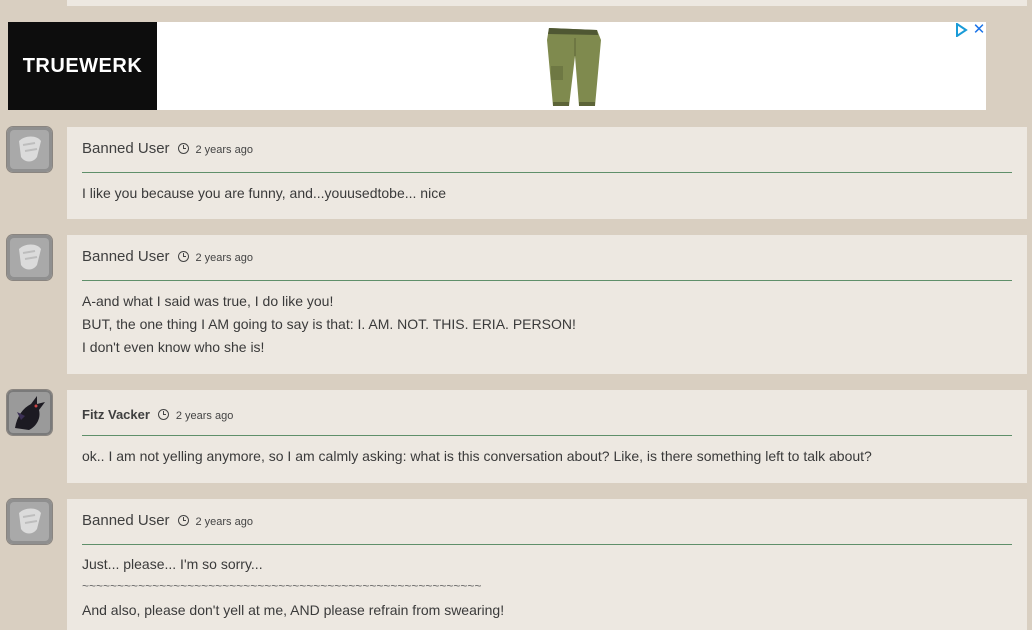 The width and height of the screenshot is (1032, 630). What do you see at coordinates (961, 30) in the screenshot?
I see `adchoices-triangle-icon` at bounding box center [961, 30].